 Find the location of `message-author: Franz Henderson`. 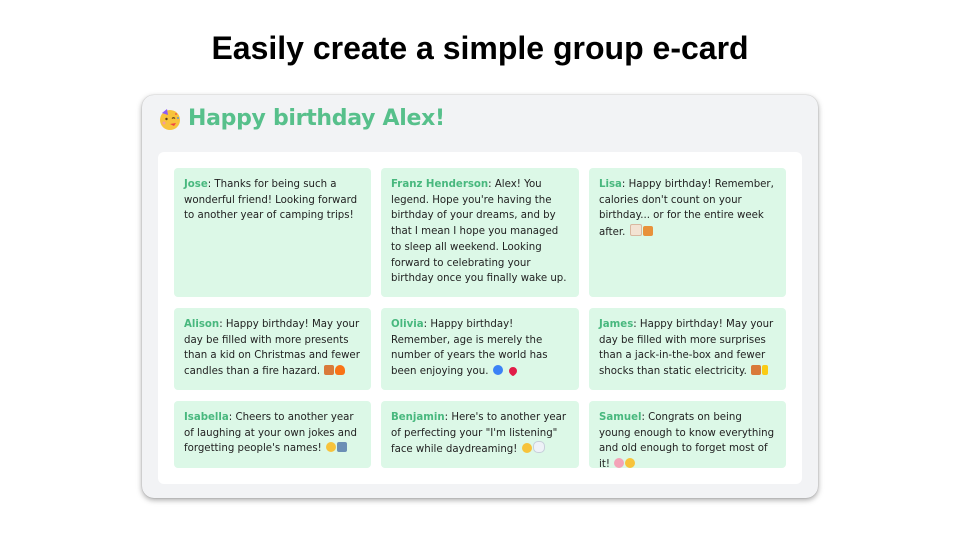

message-author: Franz Henderson is located at coordinates (440, 184).